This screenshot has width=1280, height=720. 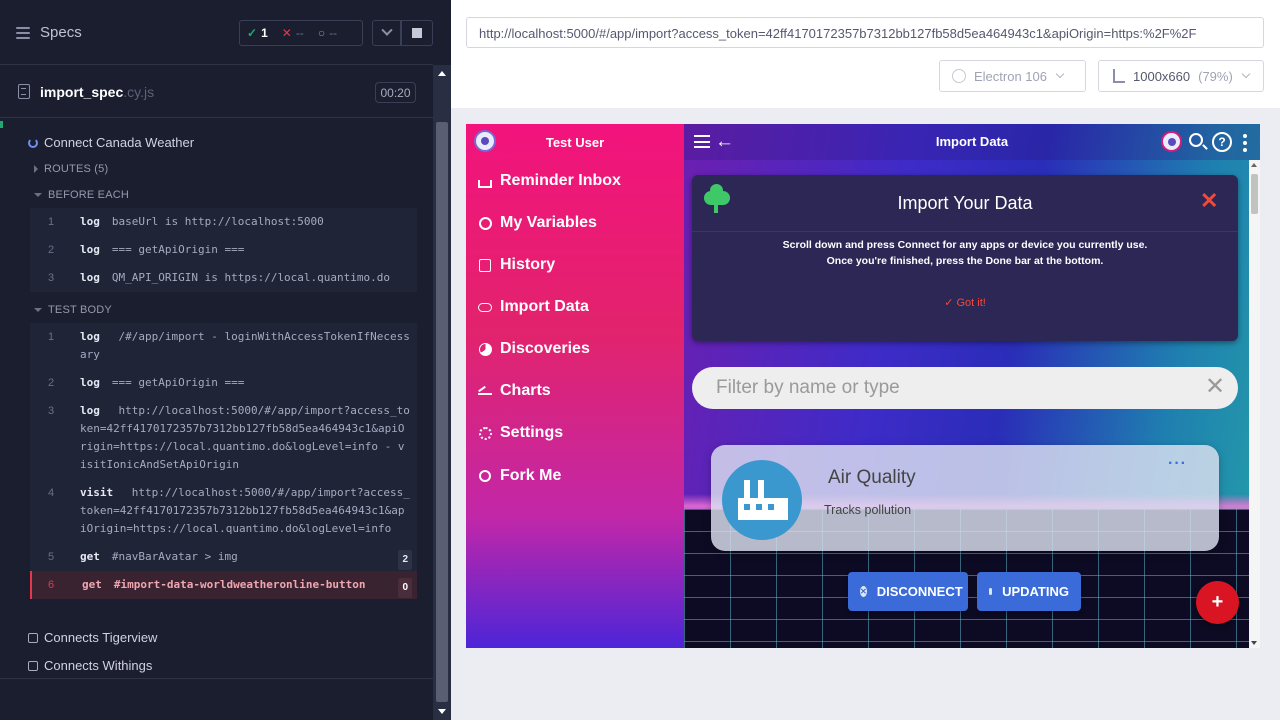 What do you see at coordinates (971, 303) in the screenshot?
I see `got-it-label: Got it!` at bounding box center [971, 303].